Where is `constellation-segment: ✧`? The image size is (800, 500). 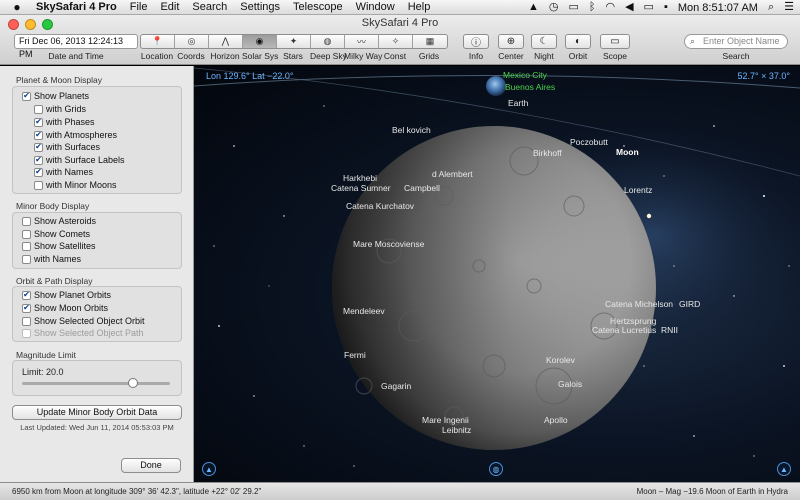
constellation-segment: ✧ is located at coordinates (396, 41).